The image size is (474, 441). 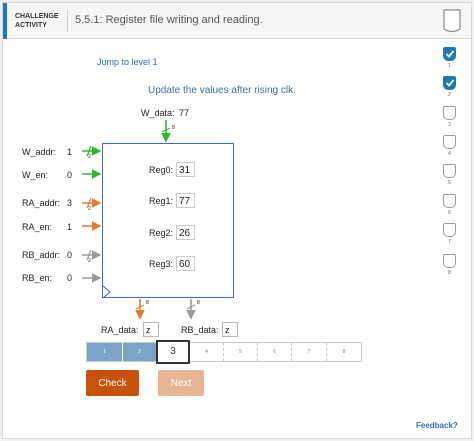 I want to click on rb-data-label: RB_data:, so click(x=200, y=330).